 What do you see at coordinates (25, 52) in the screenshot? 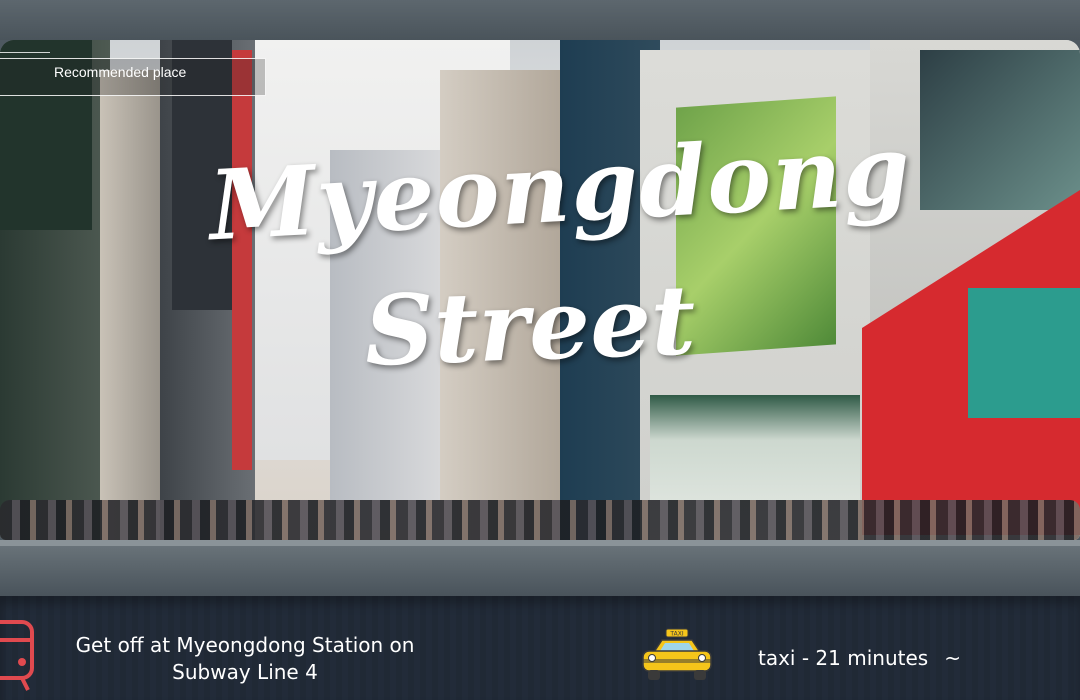
I see `label-line` at bounding box center [25, 52].